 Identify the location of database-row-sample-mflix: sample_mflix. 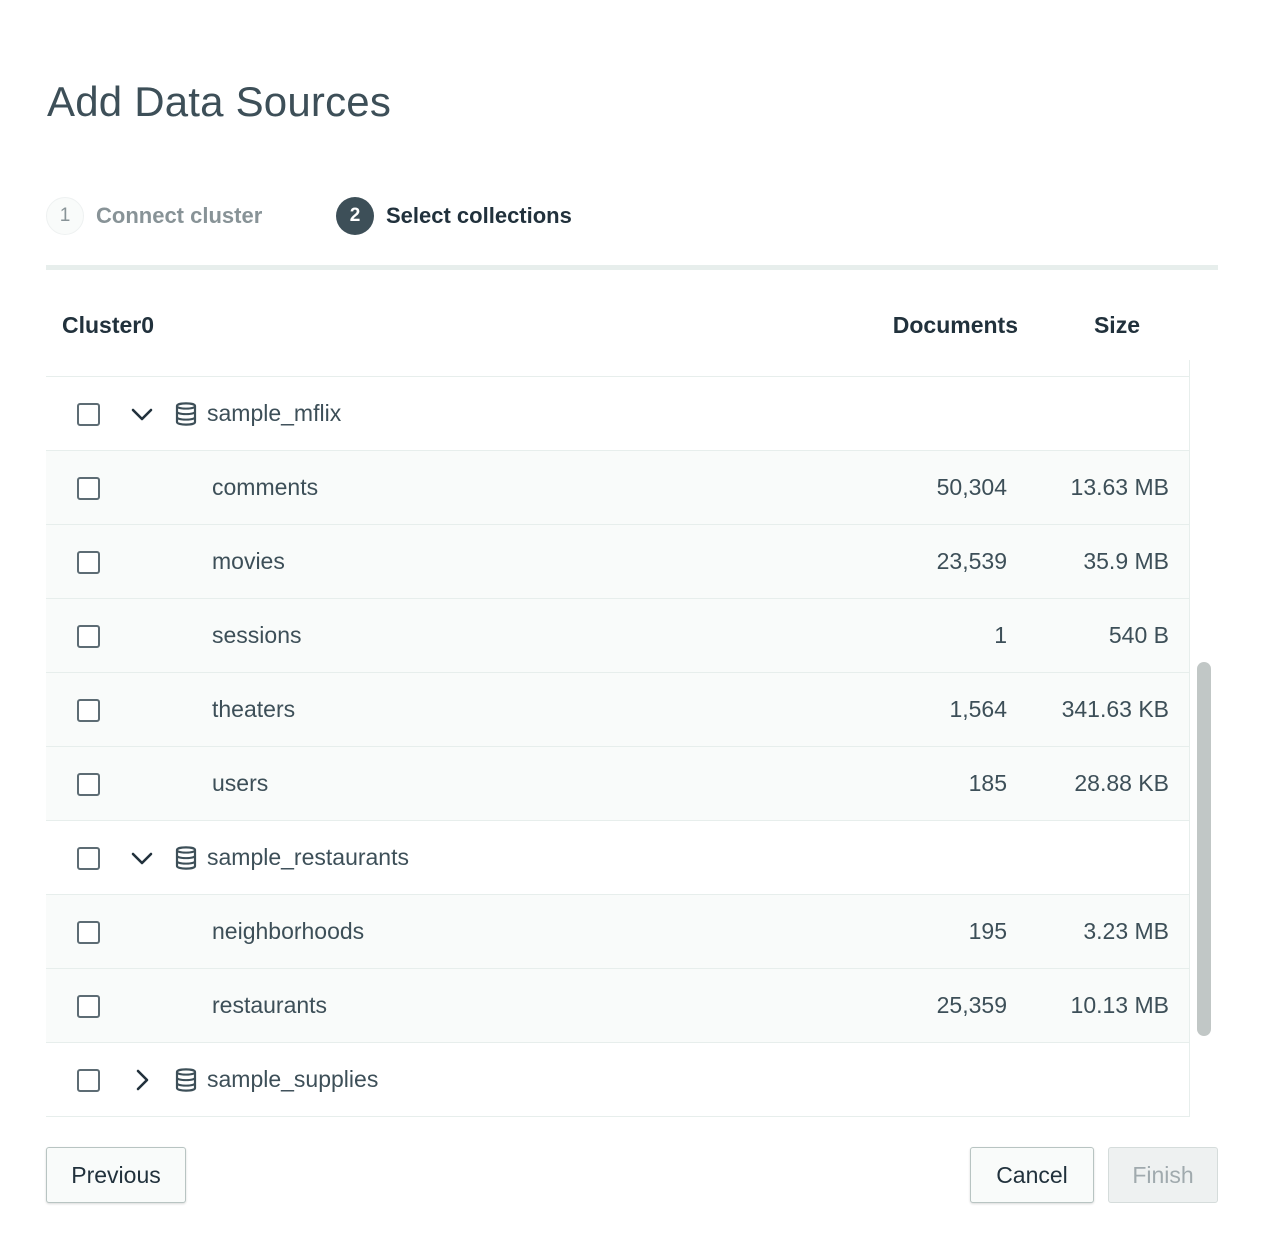
(617, 414).